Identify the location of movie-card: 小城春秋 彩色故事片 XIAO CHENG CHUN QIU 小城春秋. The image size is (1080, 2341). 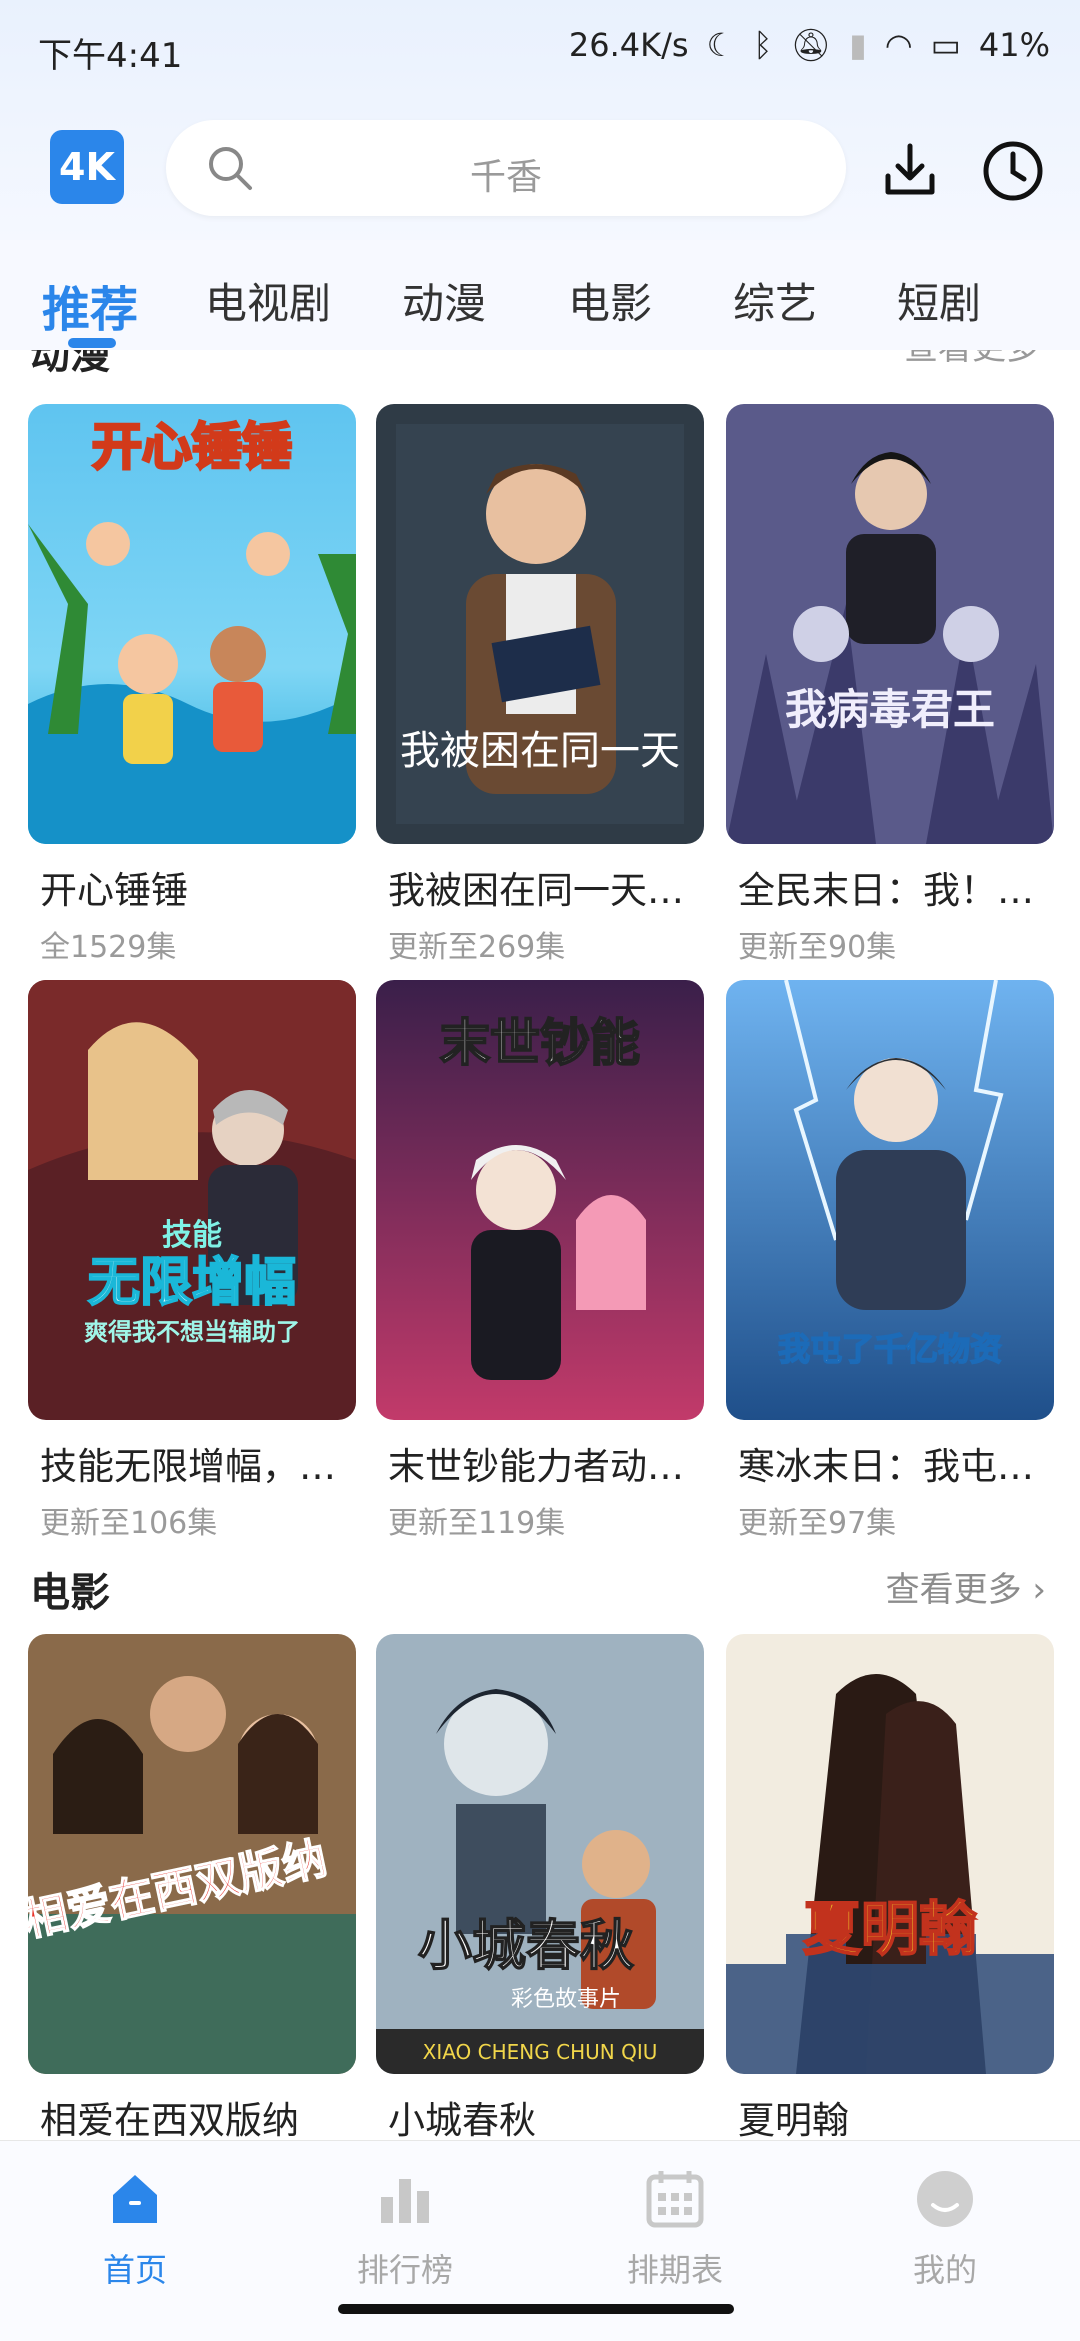
(540, 1887).